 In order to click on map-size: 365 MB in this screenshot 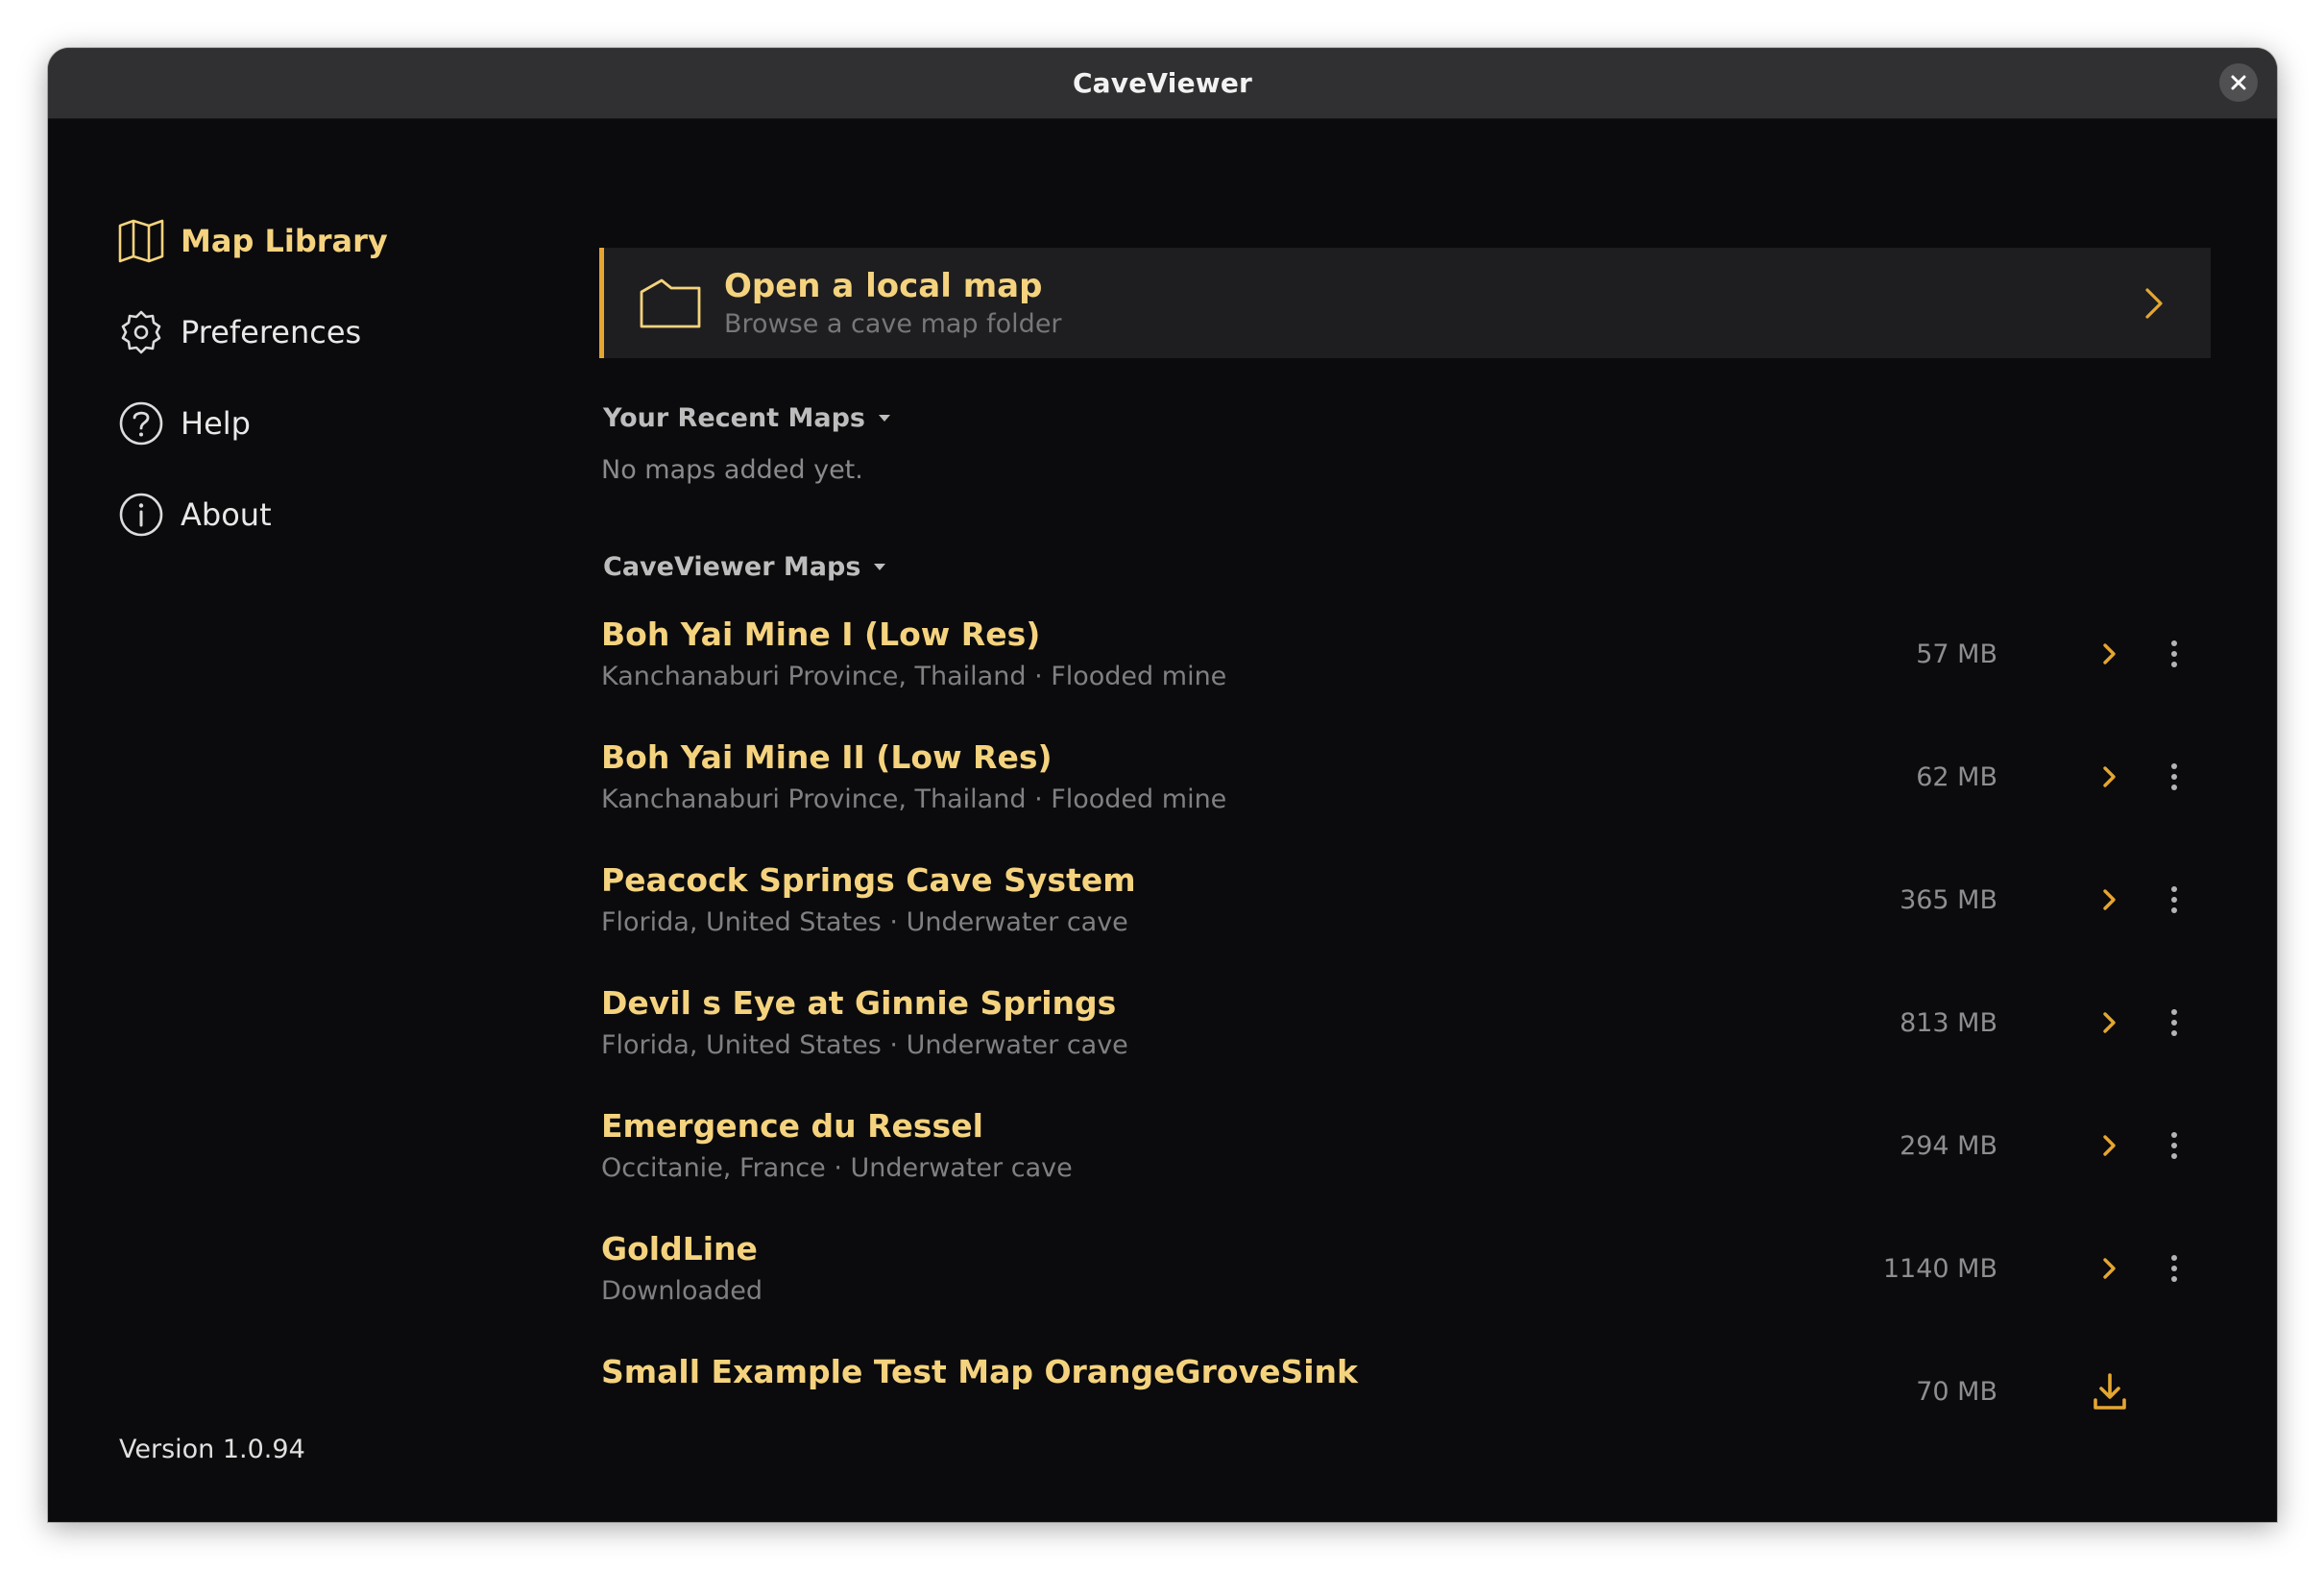, I will do `click(1948, 900)`.